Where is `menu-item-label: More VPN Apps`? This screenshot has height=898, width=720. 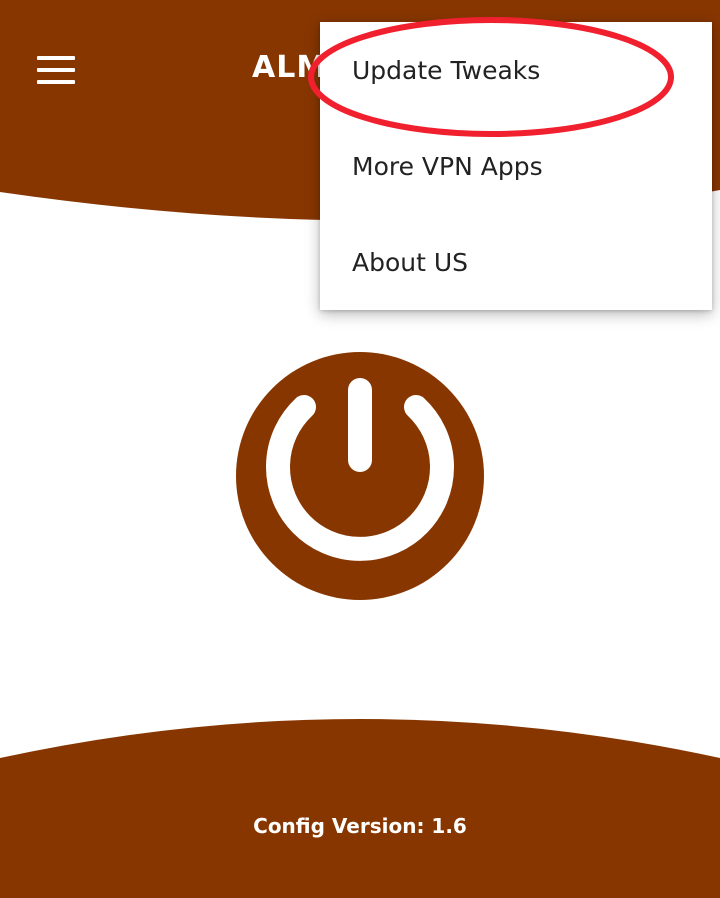
menu-item-label: More VPN Apps is located at coordinates (447, 166).